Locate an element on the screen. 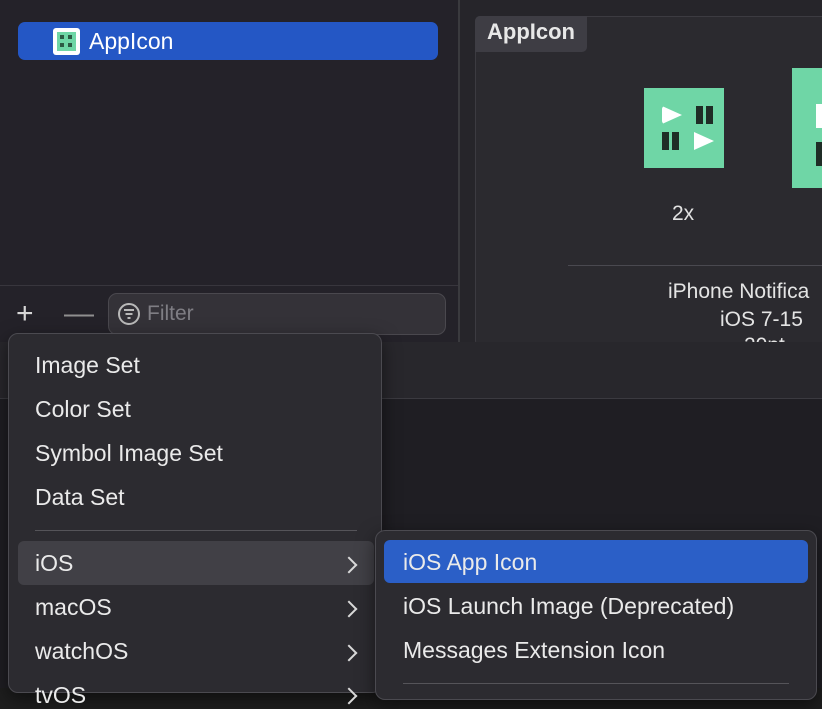 This screenshot has height=709, width=822. slot-title: iPhone Notifica is located at coordinates (739, 291).